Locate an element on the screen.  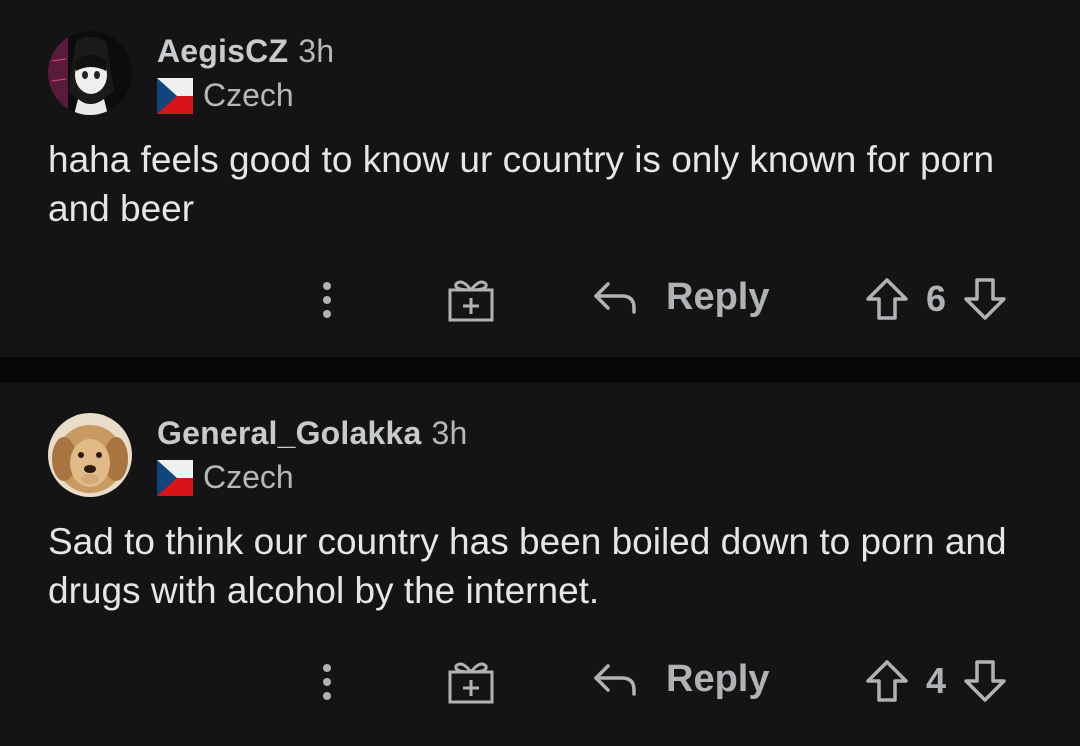
vote-score: 4 is located at coordinates (936, 680).